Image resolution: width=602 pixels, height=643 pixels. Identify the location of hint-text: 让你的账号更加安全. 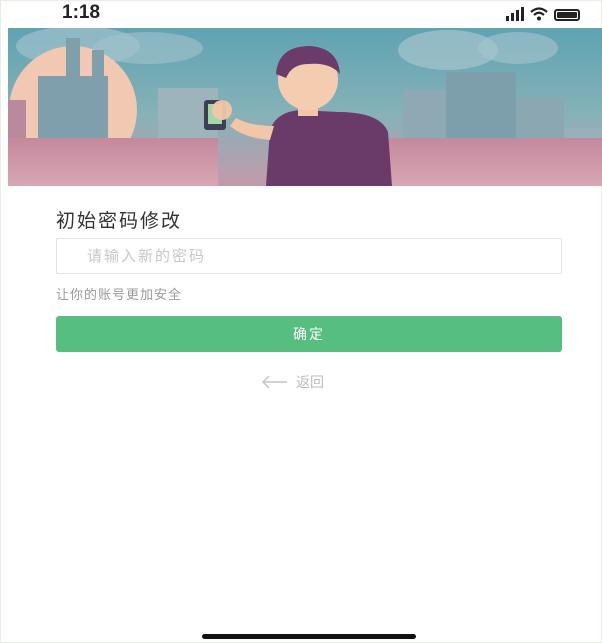
(119, 295).